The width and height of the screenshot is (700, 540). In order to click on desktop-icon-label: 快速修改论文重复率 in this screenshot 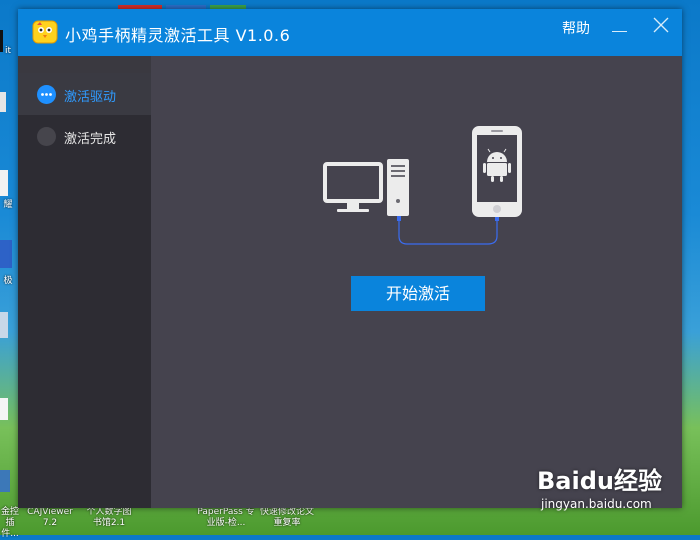, I will do `click(287, 518)`.